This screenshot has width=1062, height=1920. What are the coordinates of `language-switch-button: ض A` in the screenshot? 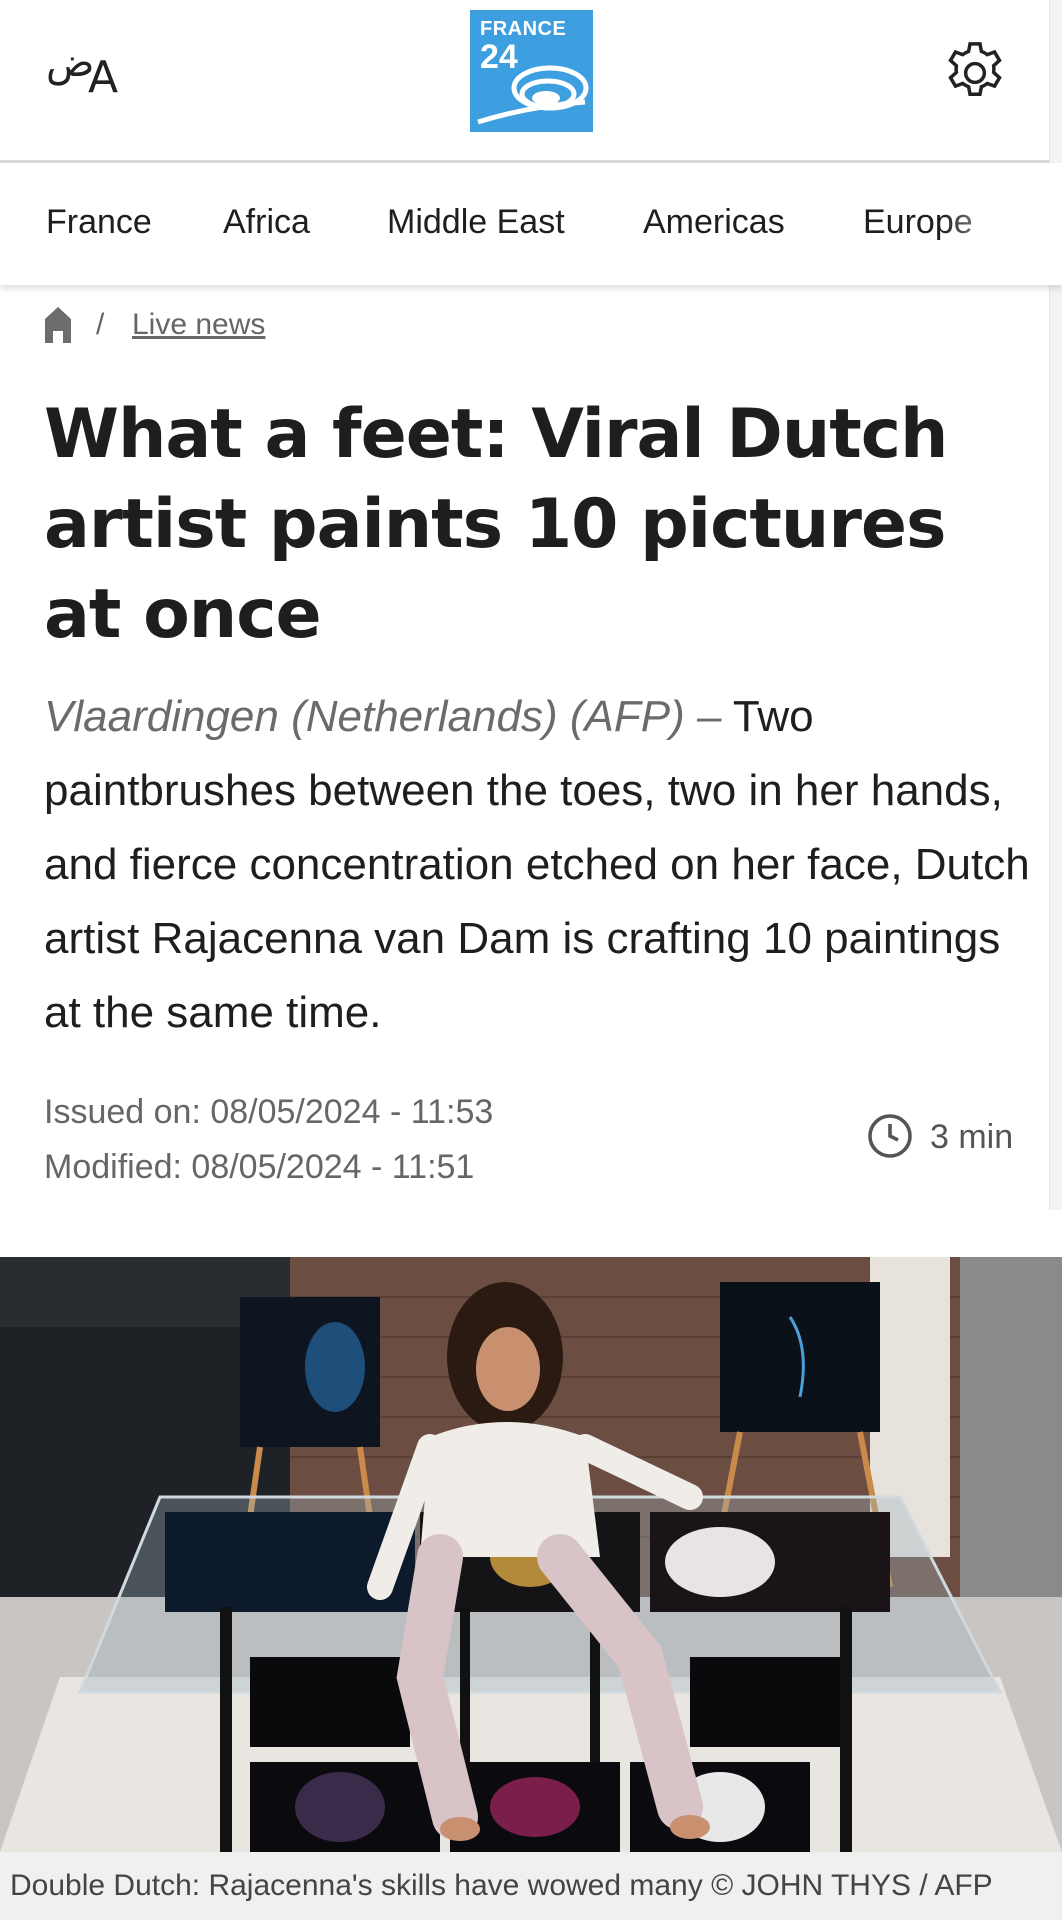 It's located at (89, 75).